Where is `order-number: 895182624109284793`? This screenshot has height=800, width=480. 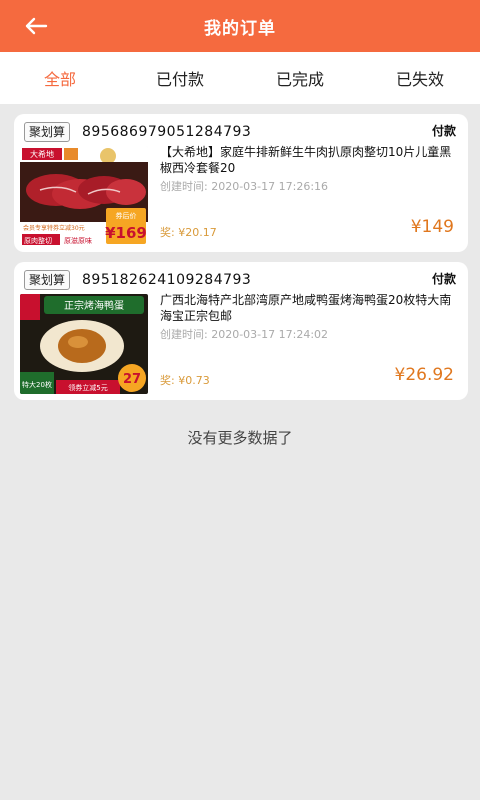
order-number: 895182624109284793 is located at coordinates (167, 280).